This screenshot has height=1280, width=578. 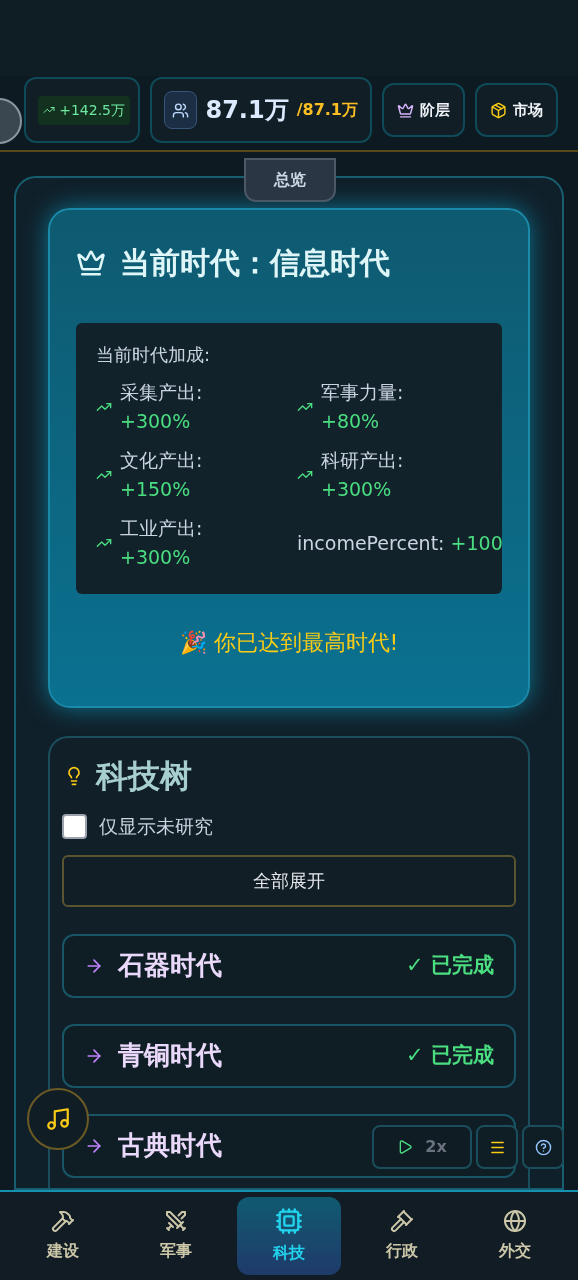 What do you see at coordinates (363, 475) in the screenshot?
I see `bonus-text: 科研产出: +300%` at bounding box center [363, 475].